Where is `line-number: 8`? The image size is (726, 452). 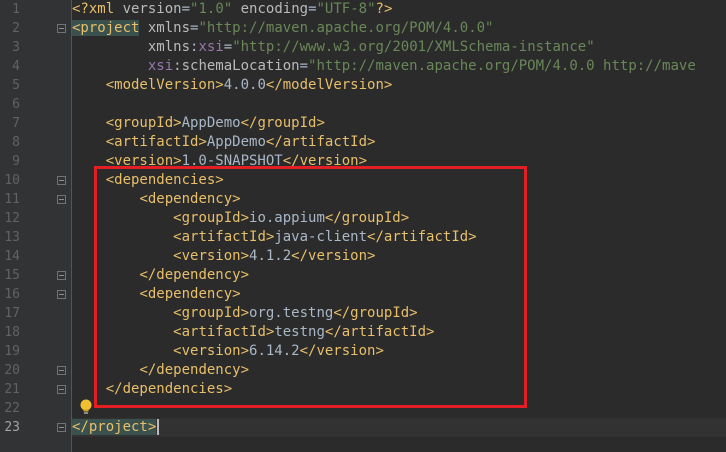
line-number: 8 is located at coordinates (16, 142).